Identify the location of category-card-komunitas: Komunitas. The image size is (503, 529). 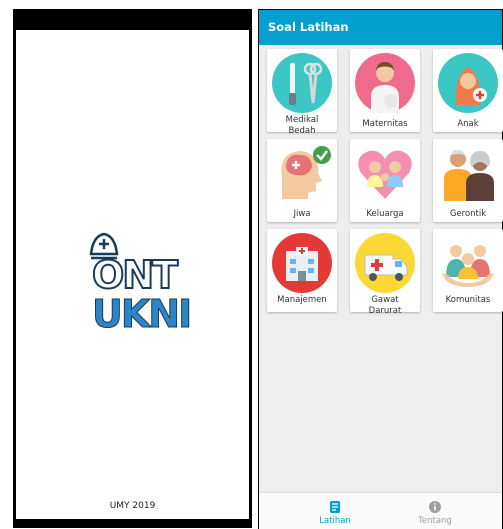
(468, 270).